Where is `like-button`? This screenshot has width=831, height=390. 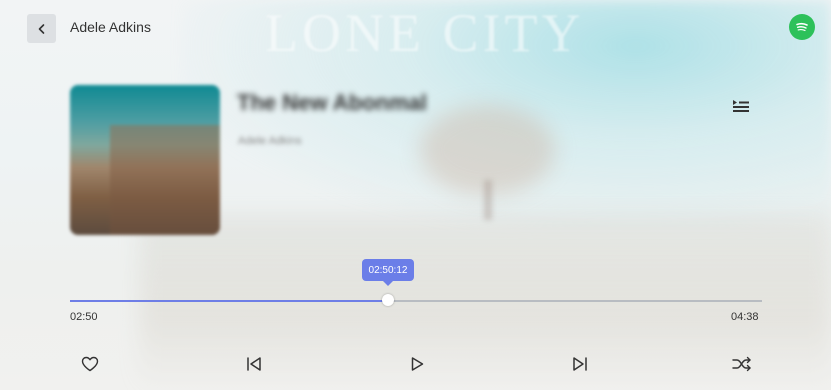 like-button is located at coordinates (90, 364).